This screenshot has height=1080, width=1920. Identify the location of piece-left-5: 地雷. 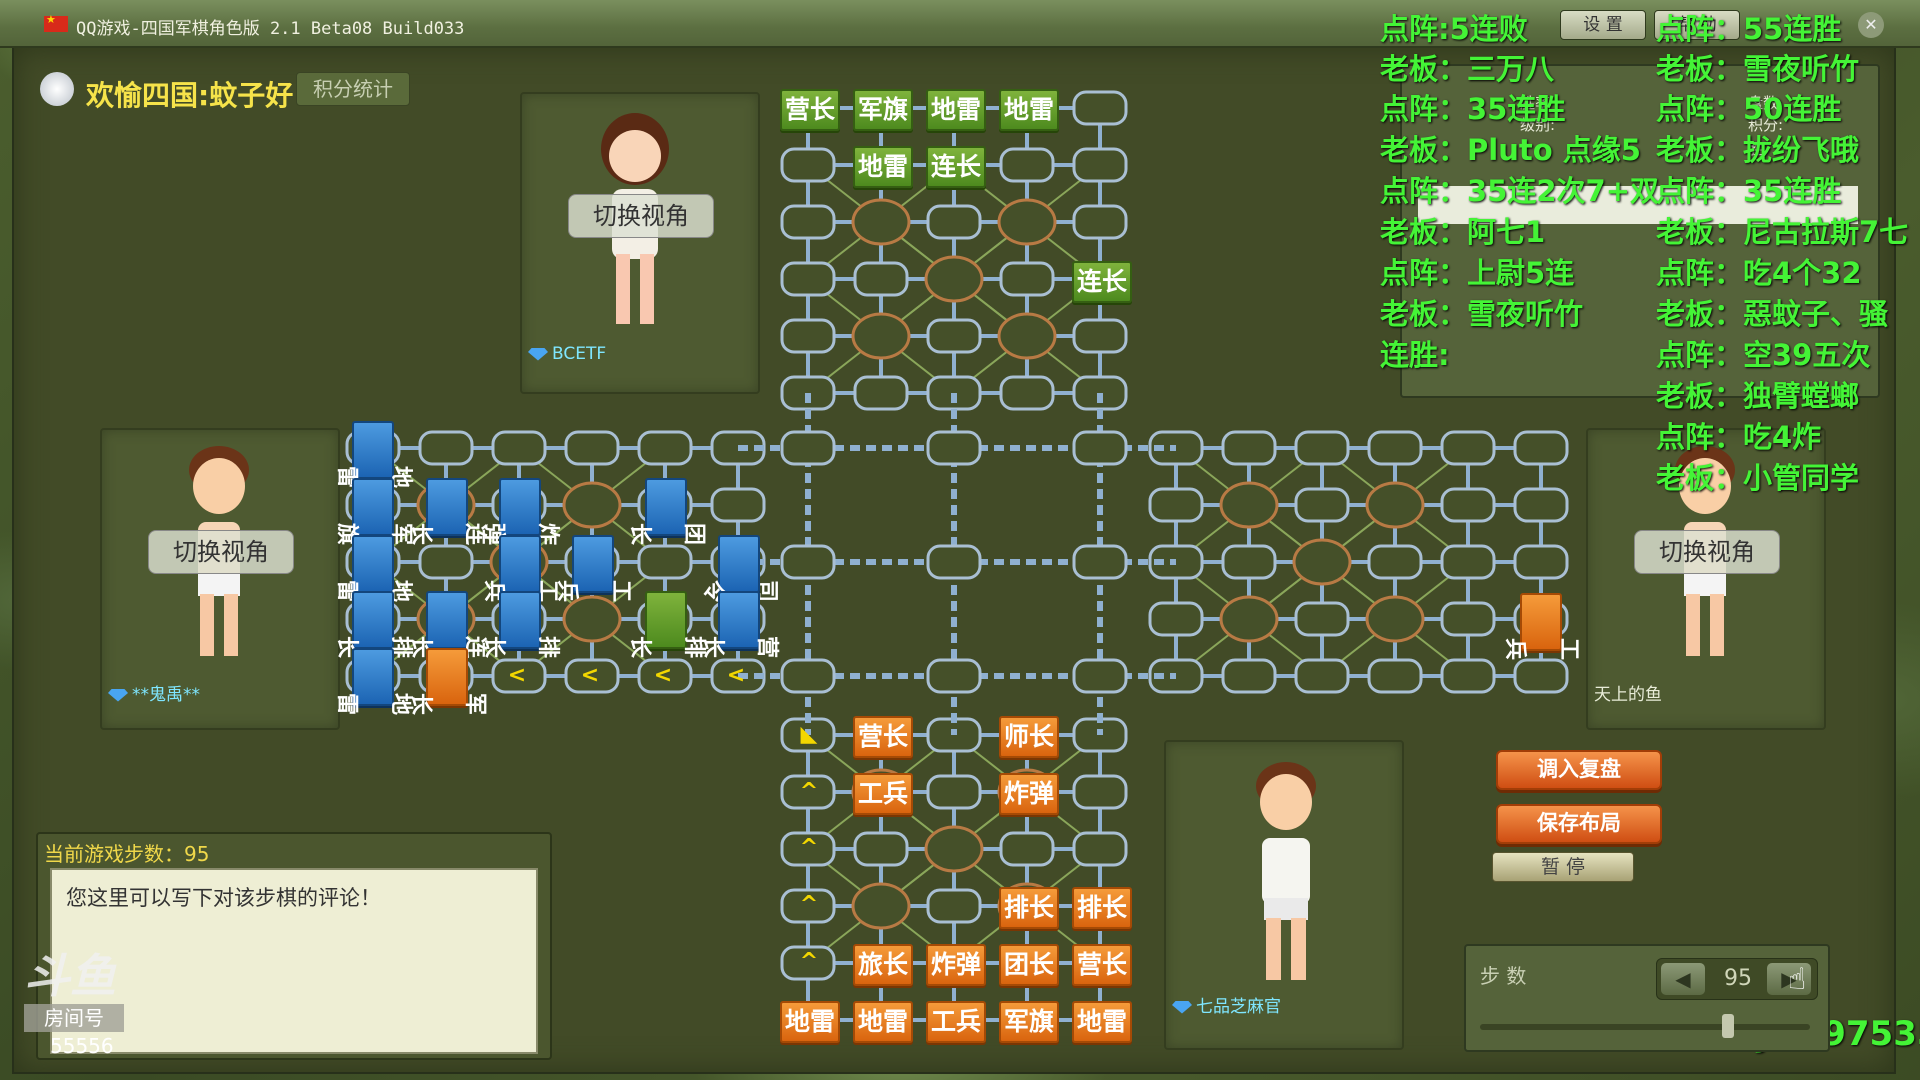
(373, 681).